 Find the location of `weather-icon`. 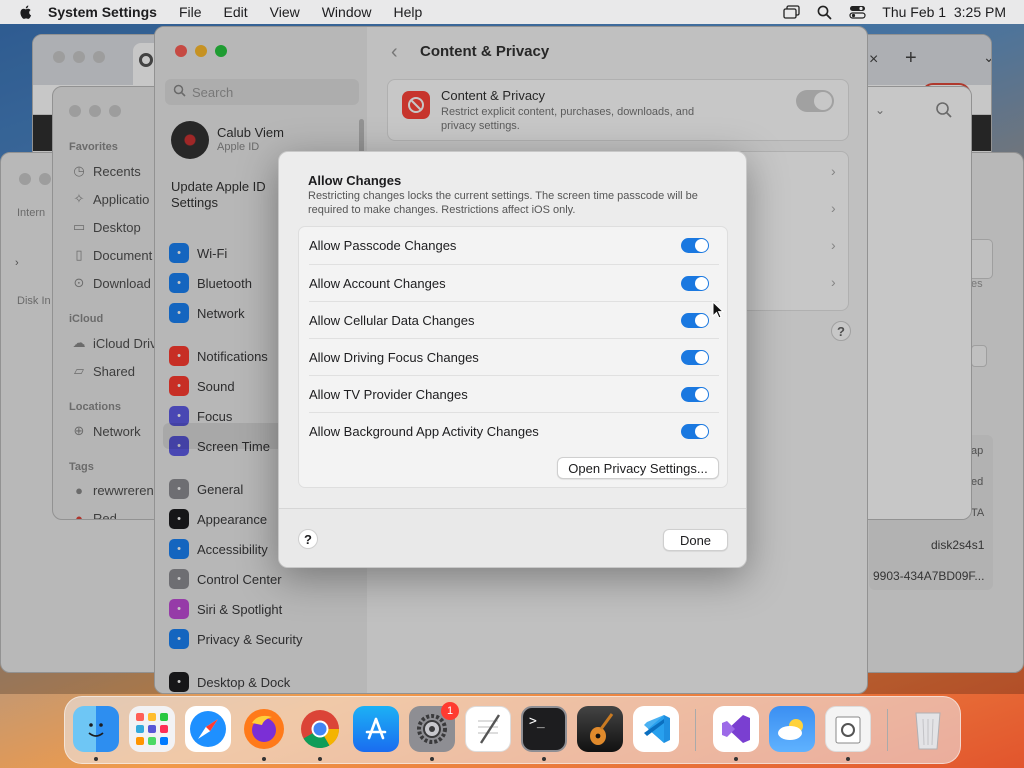

weather-icon is located at coordinates (792, 729).